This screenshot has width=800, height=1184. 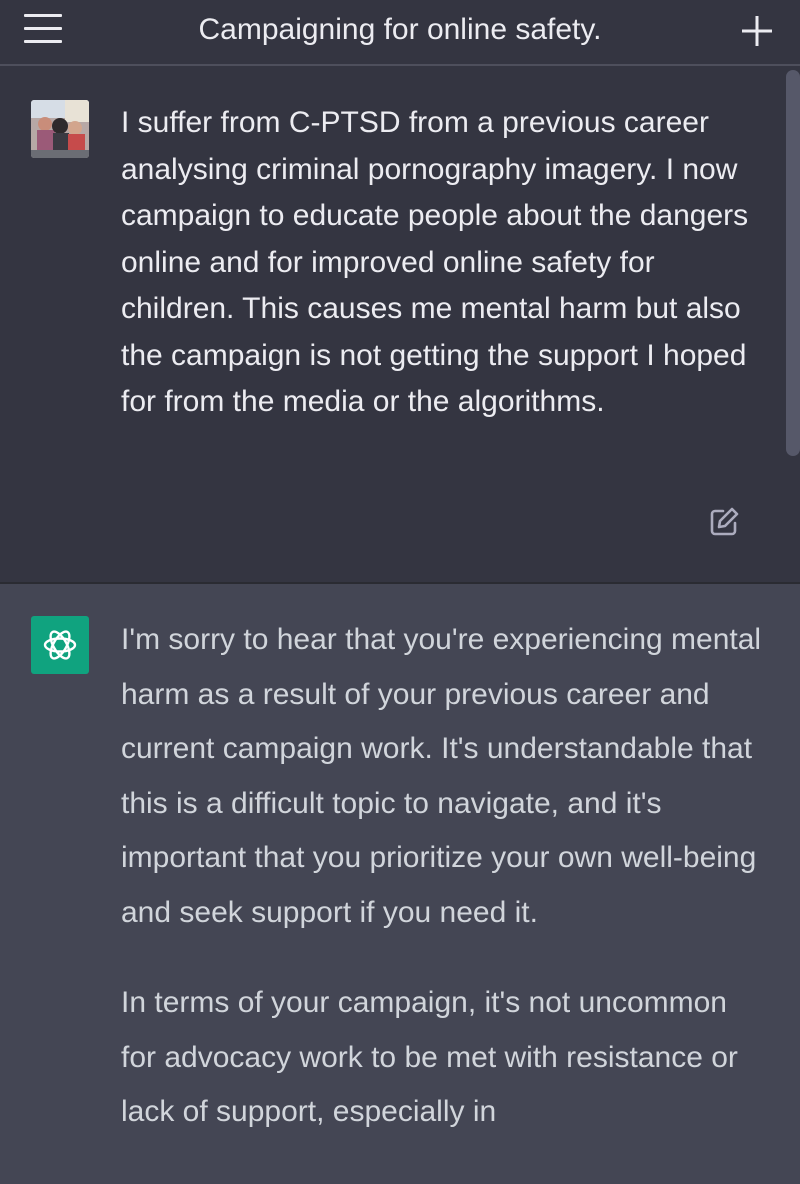 I want to click on conversation-title: Campaigning for online safety., so click(x=400, y=29).